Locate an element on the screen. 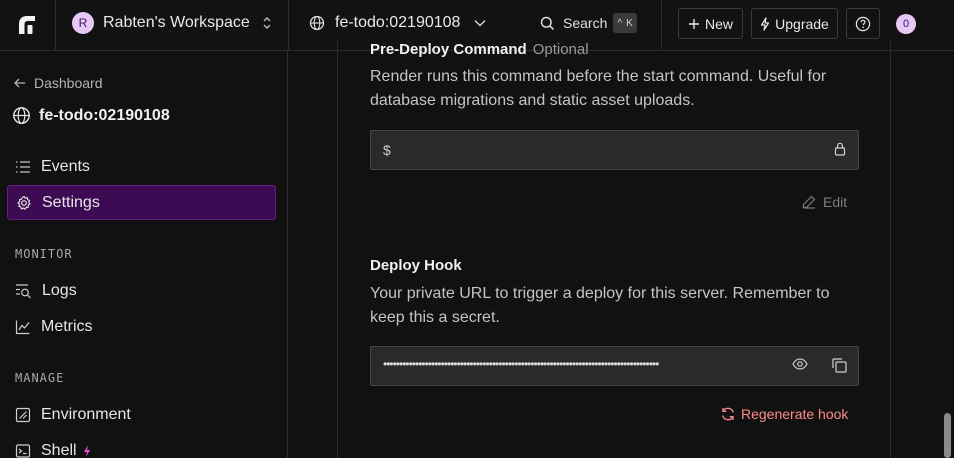 The image size is (954, 458). service-title-text: fe-todo:02190108 is located at coordinates (104, 115).